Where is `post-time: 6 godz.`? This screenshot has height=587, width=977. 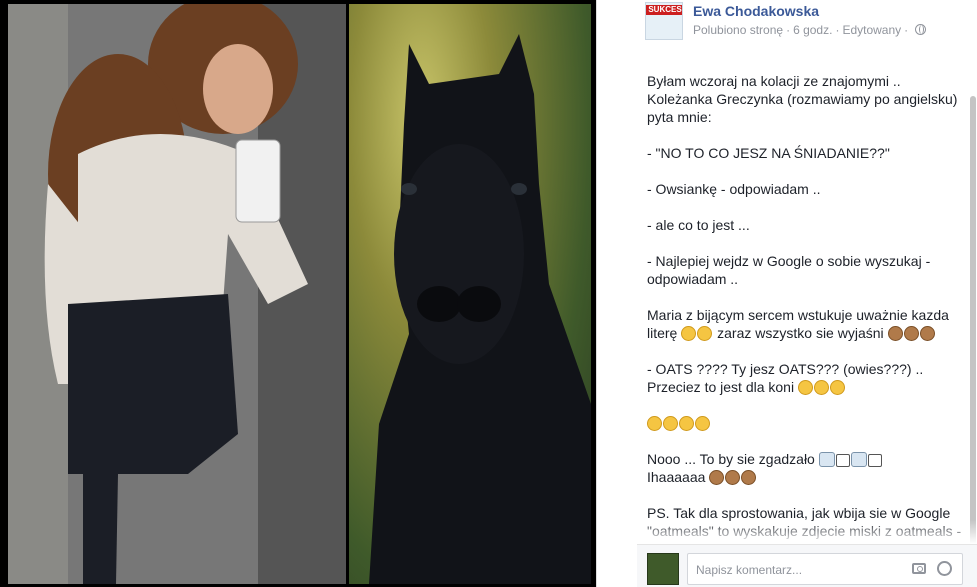
post-time: 6 godz. is located at coordinates (812, 30).